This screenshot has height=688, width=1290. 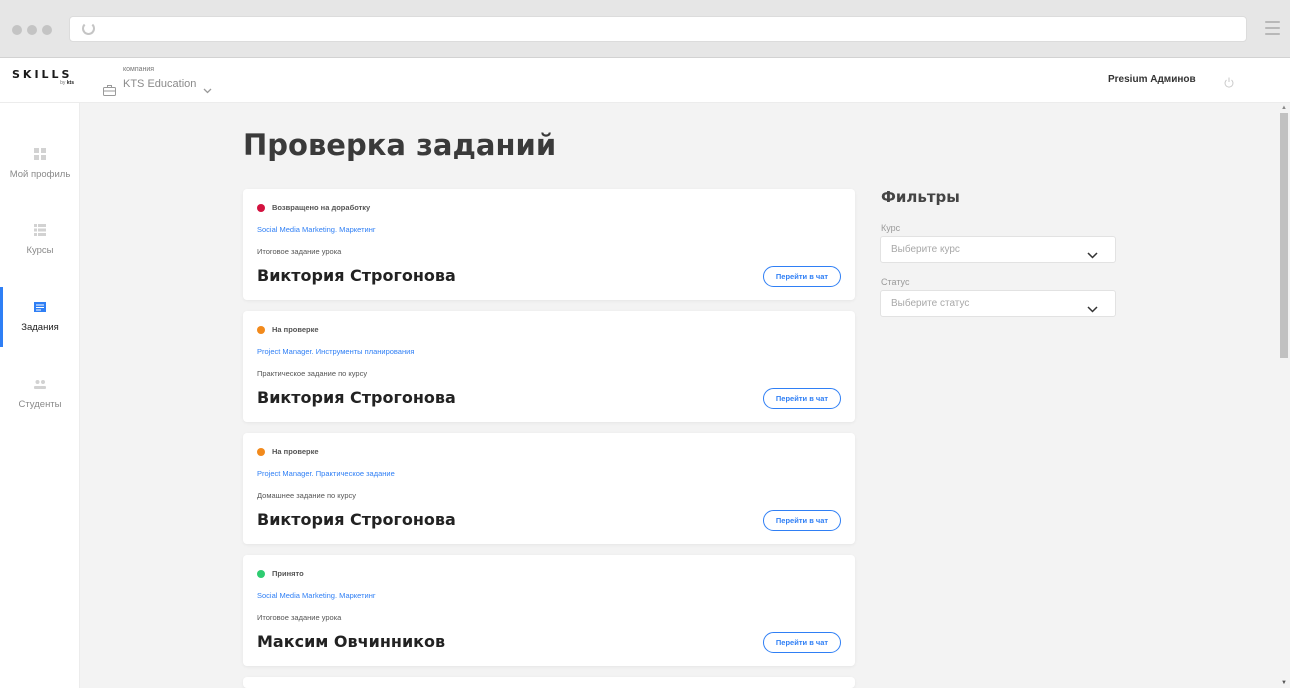 What do you see at coordinates (40, 154) in the screenshot?
I see `dashboard-icon` at bounding box center [40, 154].